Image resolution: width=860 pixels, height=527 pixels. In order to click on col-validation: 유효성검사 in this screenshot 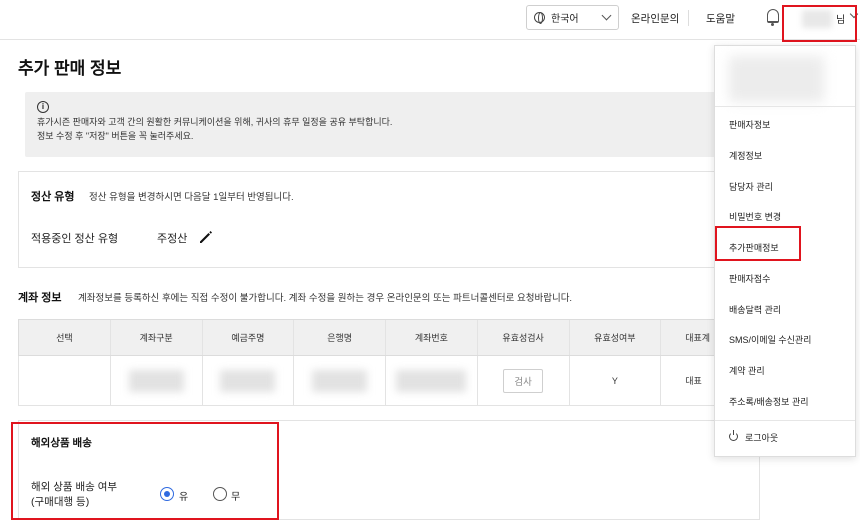, I will do `click(524, 337)`.